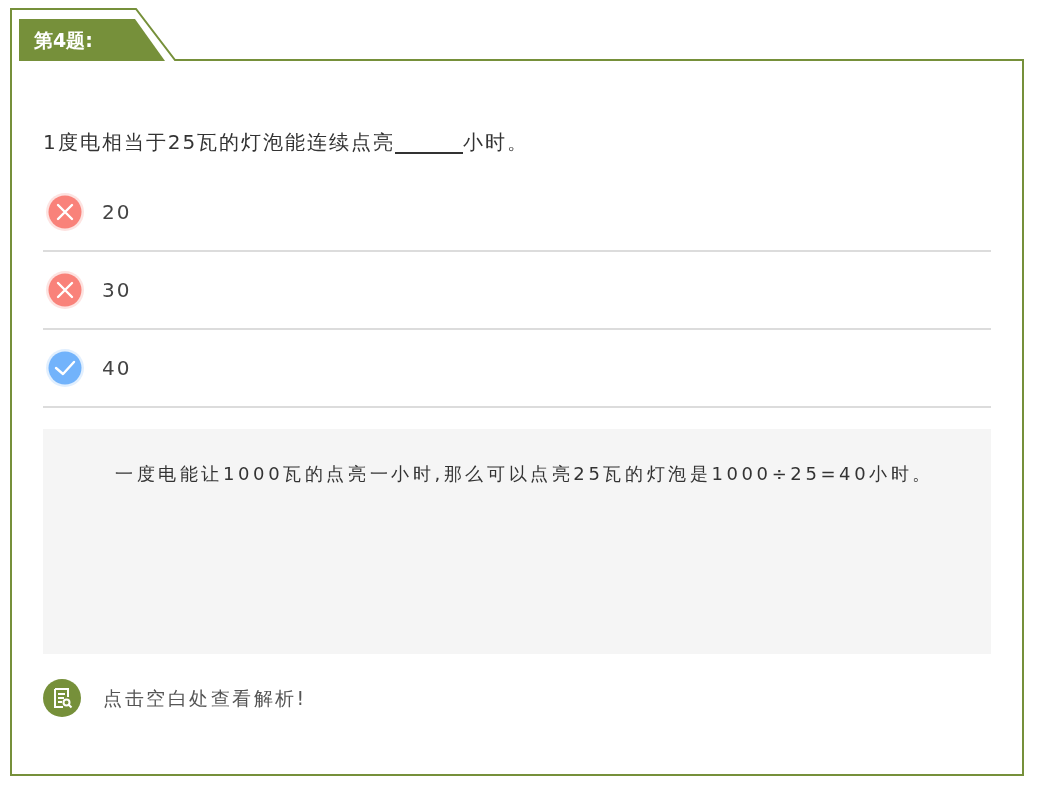 The width and height of the screenshot is (1037, 787). Describe the element at coordinates (117, 290) in the screenshot. I see `option-text: 30` at that location.